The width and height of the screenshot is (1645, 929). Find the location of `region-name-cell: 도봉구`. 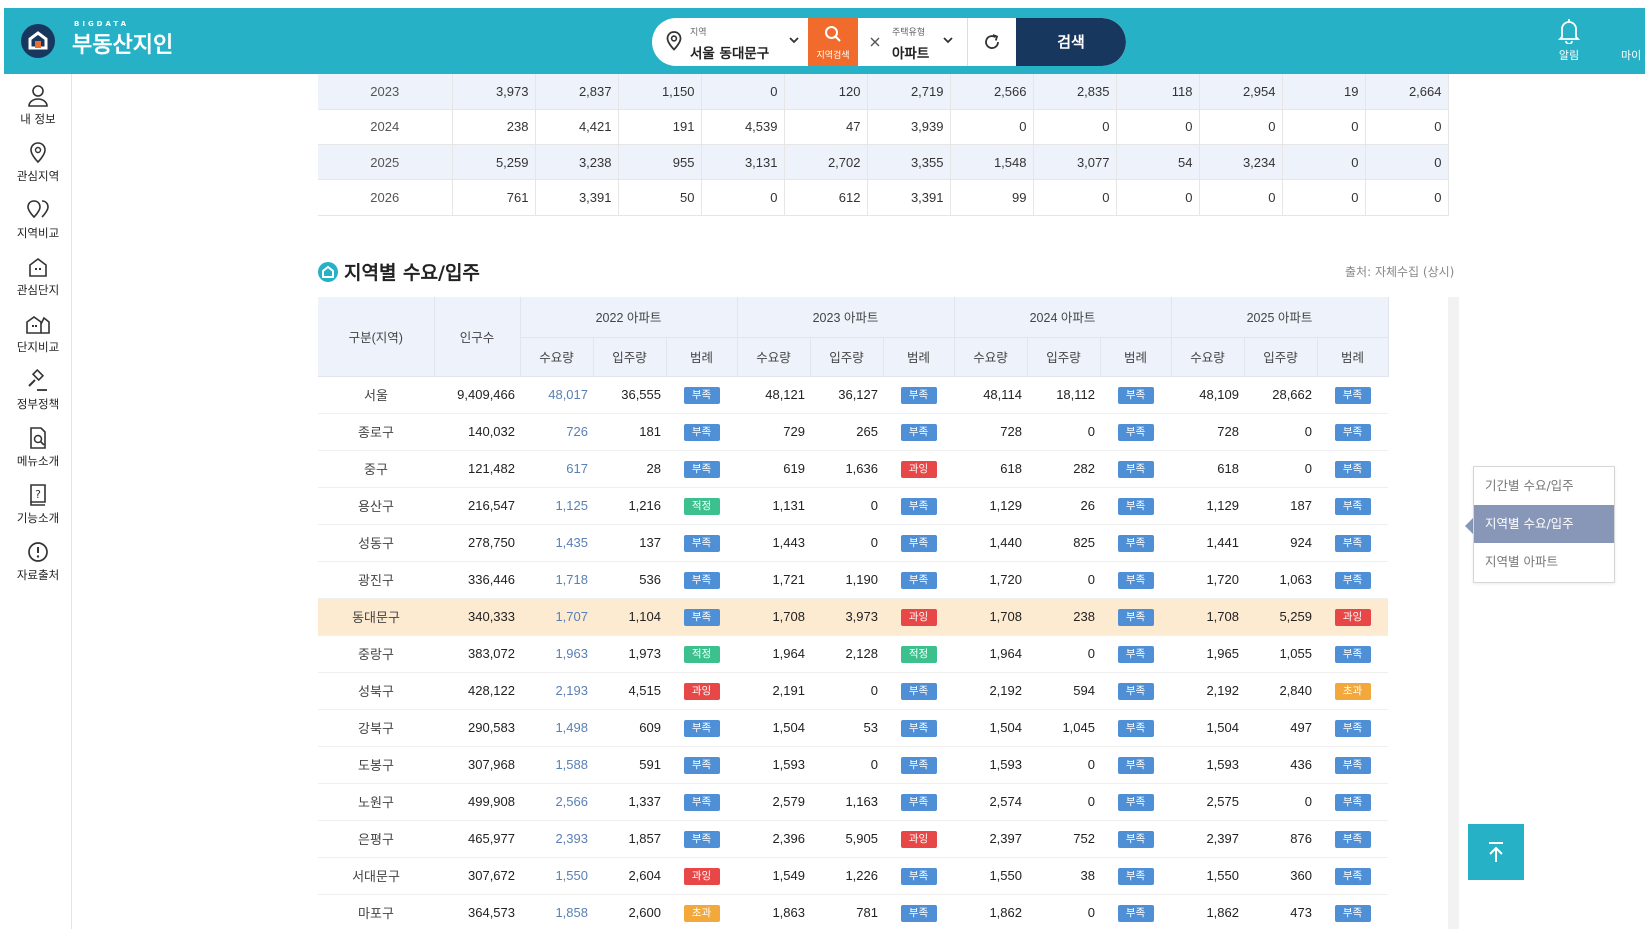

region-name-cell: 도봉구 is located at coordinates (376, 765).